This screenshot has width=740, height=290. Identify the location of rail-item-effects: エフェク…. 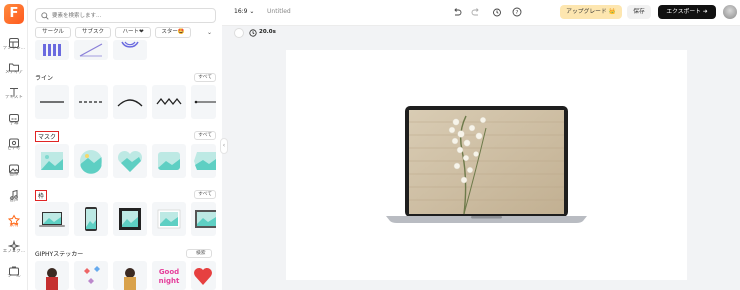
(14, 246).